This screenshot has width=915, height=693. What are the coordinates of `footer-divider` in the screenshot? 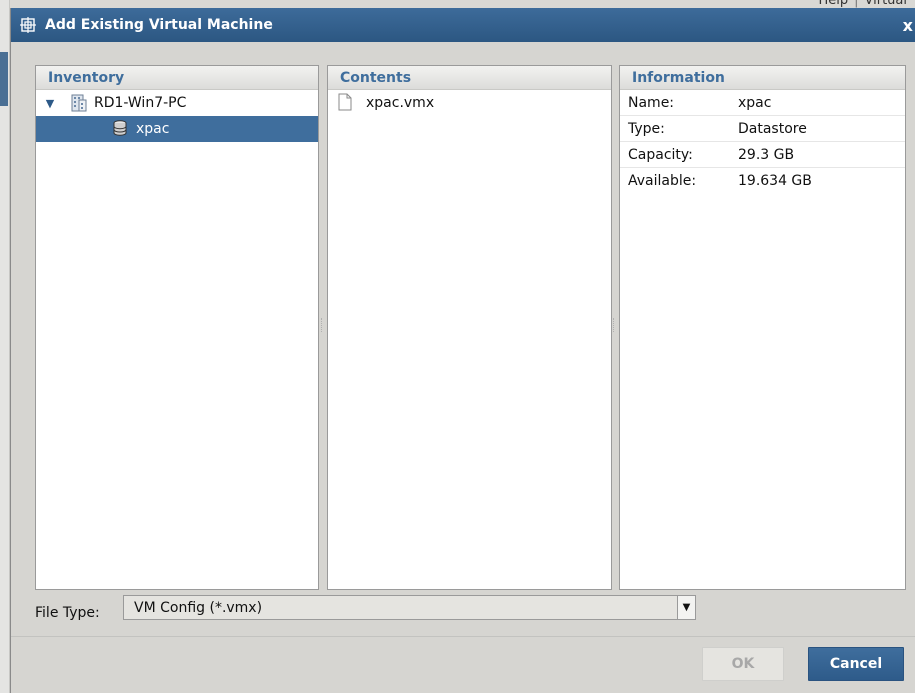 It's located at (463, 636).